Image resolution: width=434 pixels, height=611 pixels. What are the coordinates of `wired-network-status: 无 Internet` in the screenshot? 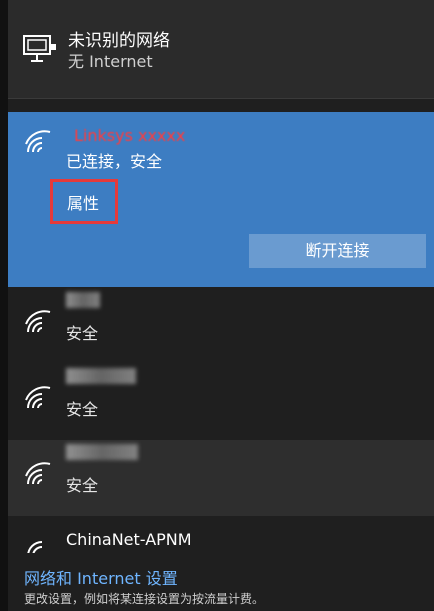 It's located at (110, 61).